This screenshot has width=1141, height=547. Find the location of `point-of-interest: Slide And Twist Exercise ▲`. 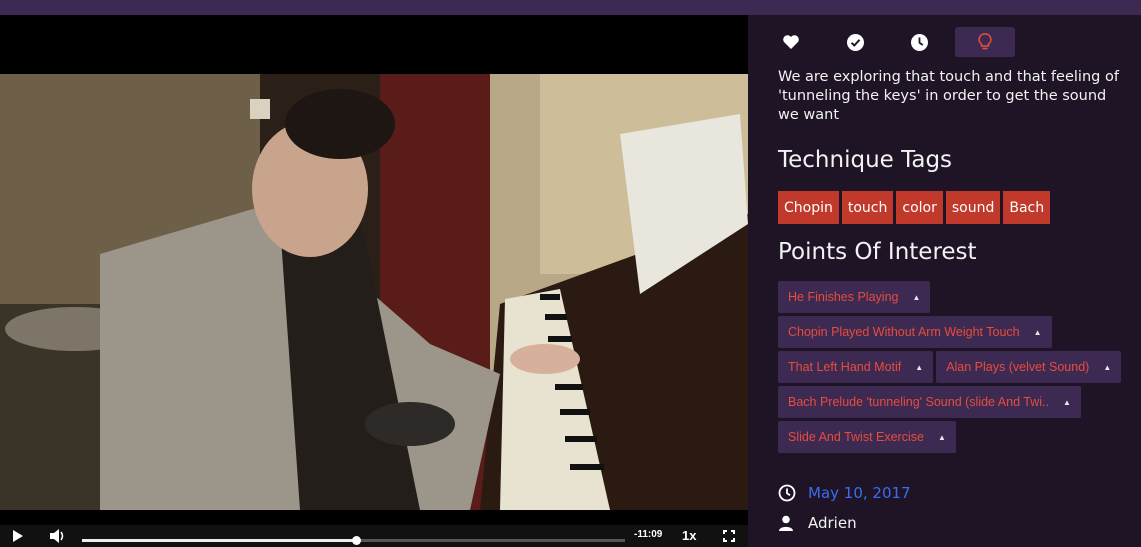

point-of-interest: Slide And Twist Exercise ▲ is located at coordinates (867, 437).